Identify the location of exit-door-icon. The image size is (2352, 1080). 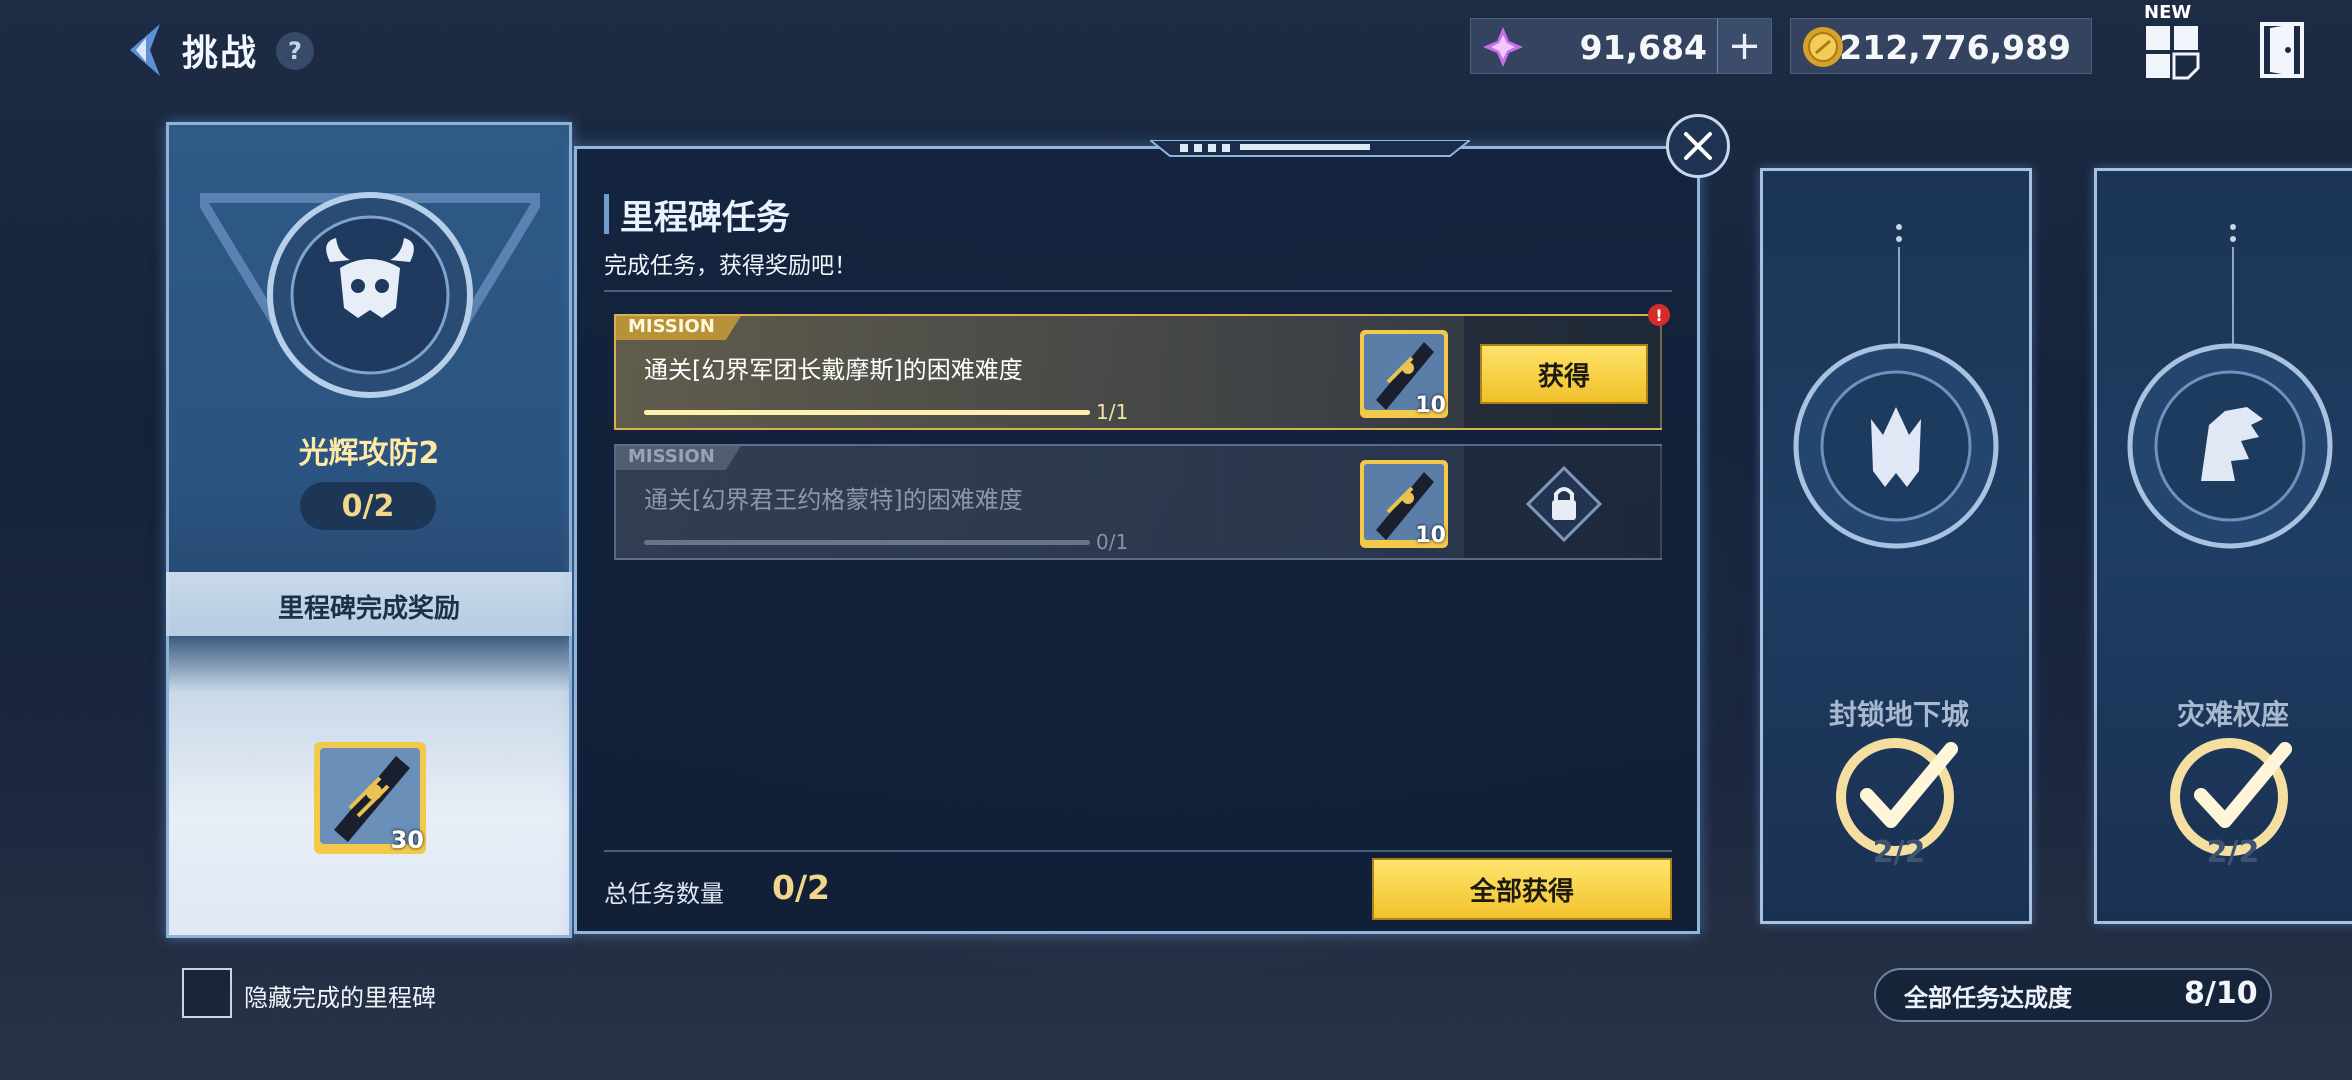
(2282, 50).